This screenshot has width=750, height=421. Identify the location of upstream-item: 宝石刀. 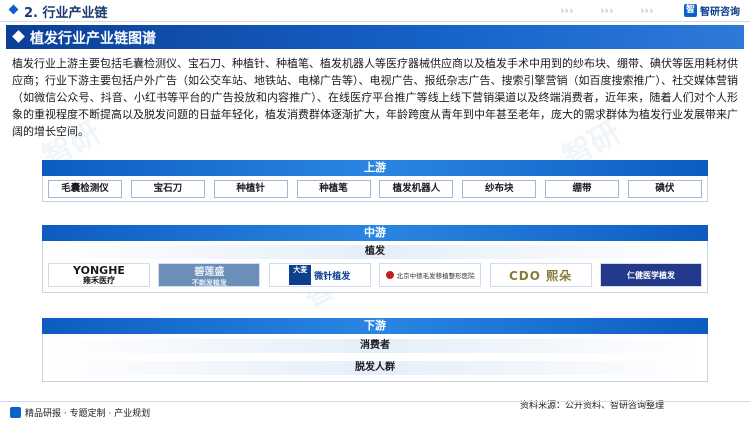
(167, 189).